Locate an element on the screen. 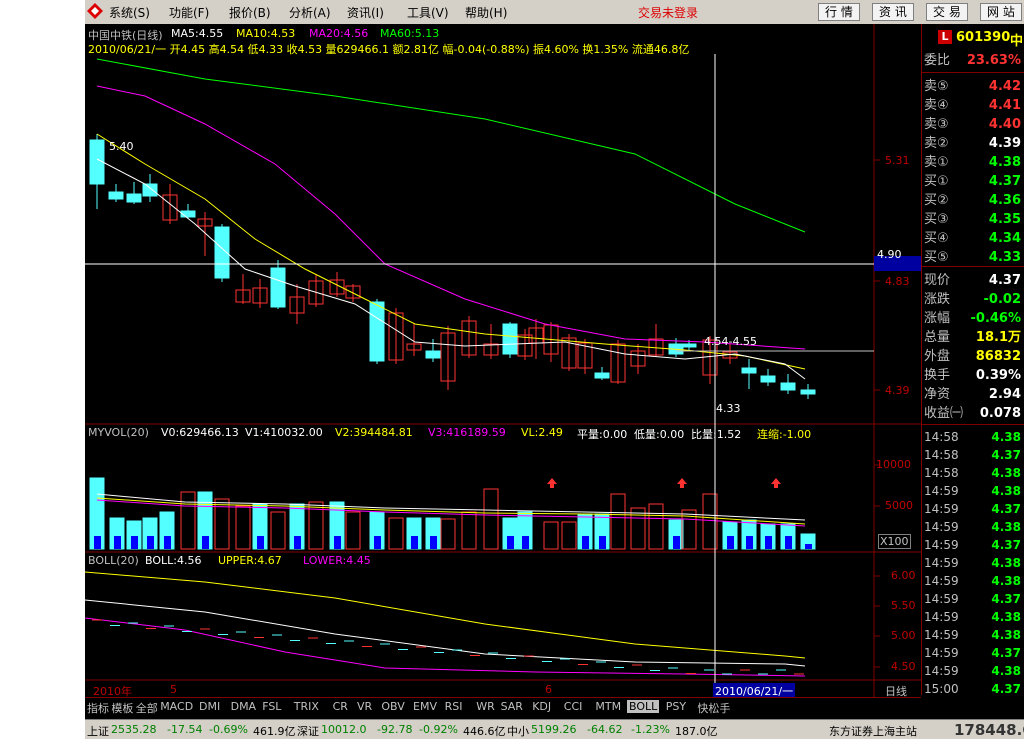 Image resolution: width=1024 pixels, height=739 pixels. indicator-tab-16: CCI is located at coordinates (573, 706).